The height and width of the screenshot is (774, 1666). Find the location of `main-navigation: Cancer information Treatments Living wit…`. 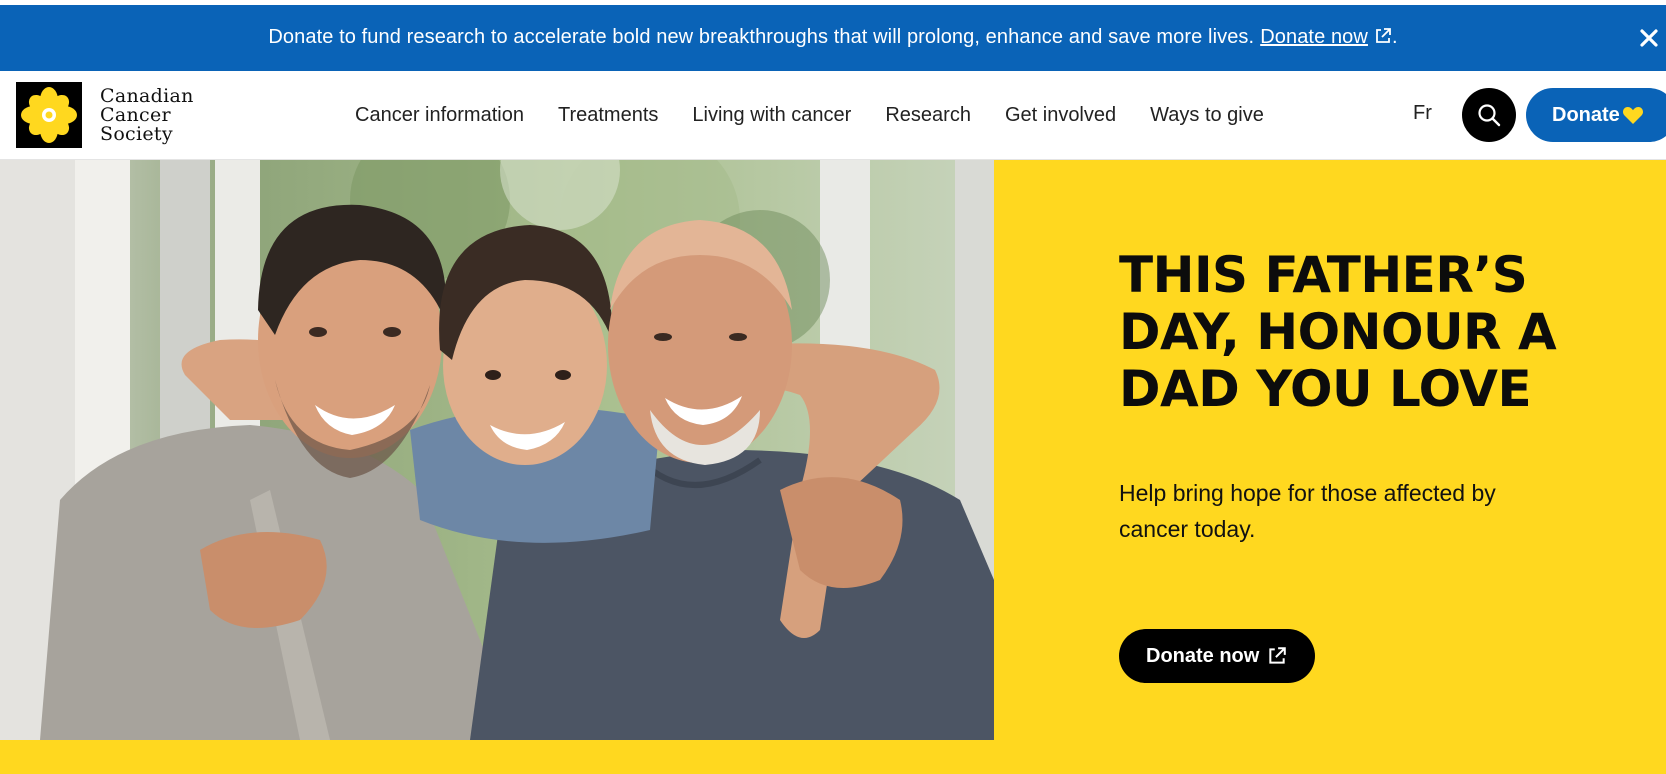

main-navigation: Cancer information Treatments Living wit… is located at coordinates (826, 115).